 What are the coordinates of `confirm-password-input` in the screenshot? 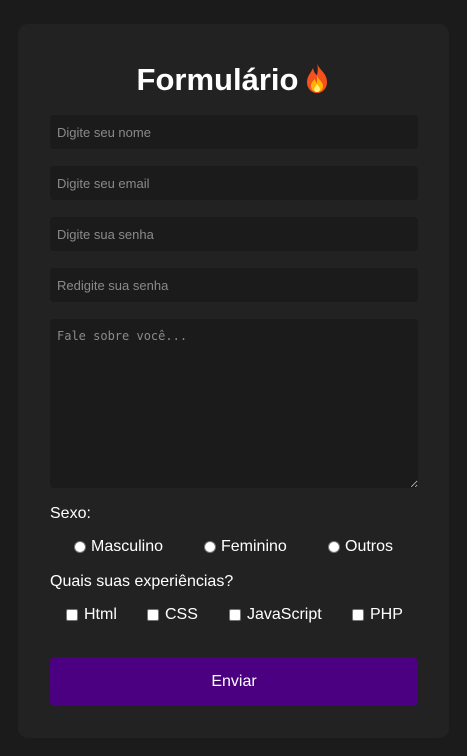 It's located at (234, 285).